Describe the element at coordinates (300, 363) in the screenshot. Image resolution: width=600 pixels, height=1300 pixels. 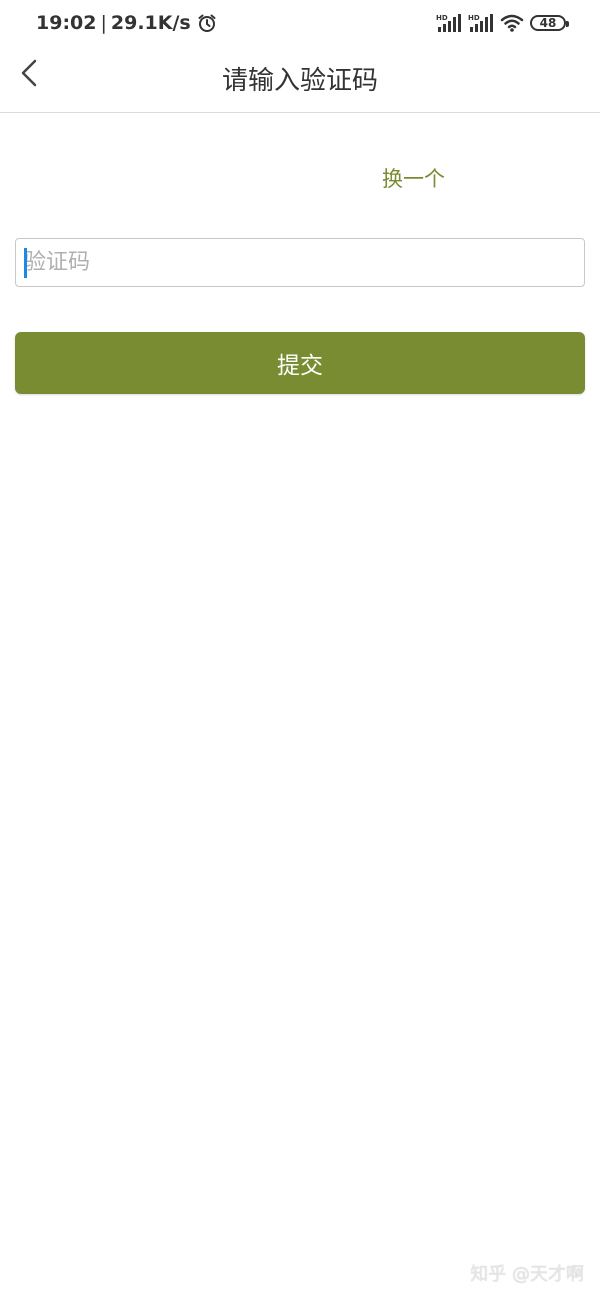
I see `submit-button: 提交` at that location.